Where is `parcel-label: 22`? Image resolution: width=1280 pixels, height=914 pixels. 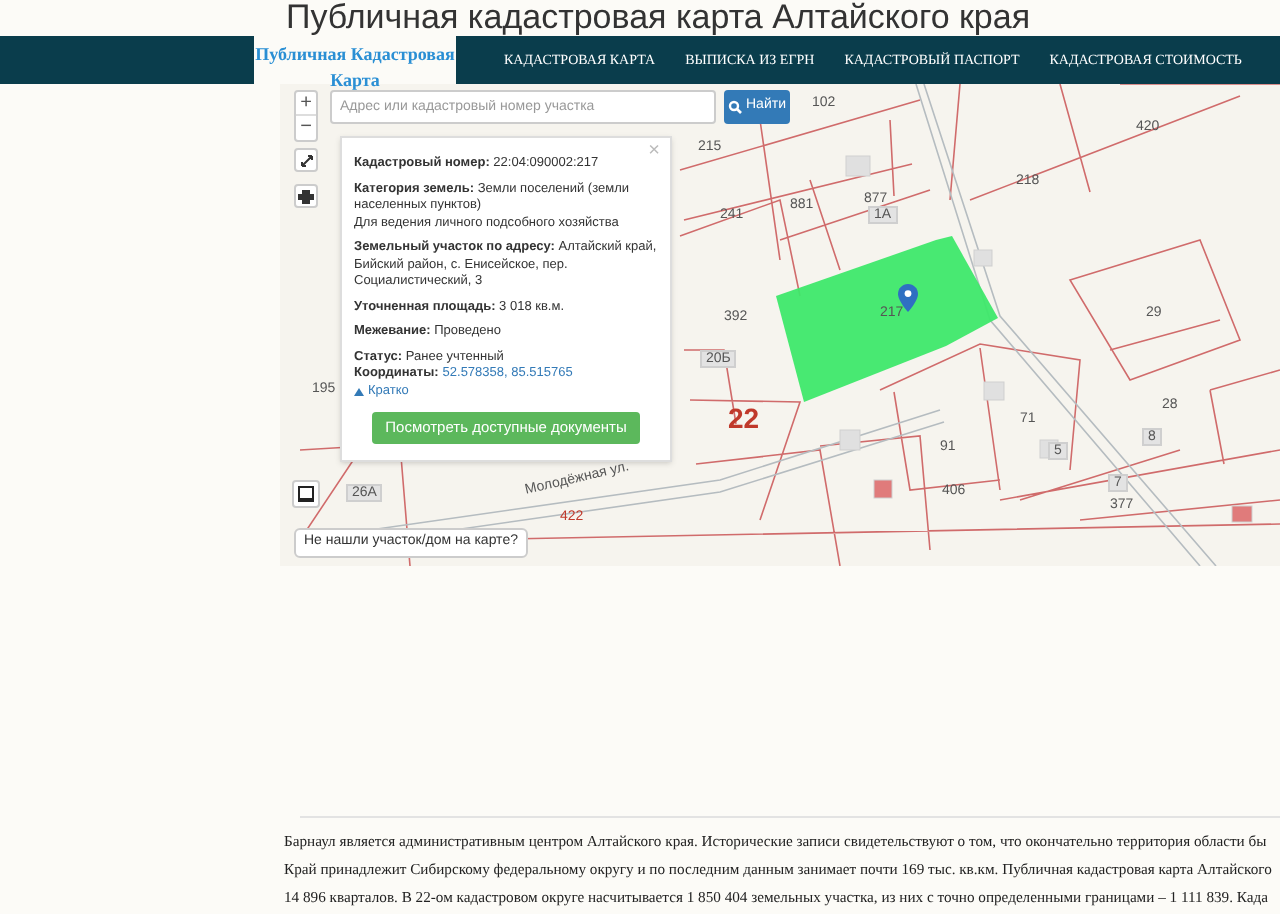 parcel-label: 22 is located at coordinates (744, 418).